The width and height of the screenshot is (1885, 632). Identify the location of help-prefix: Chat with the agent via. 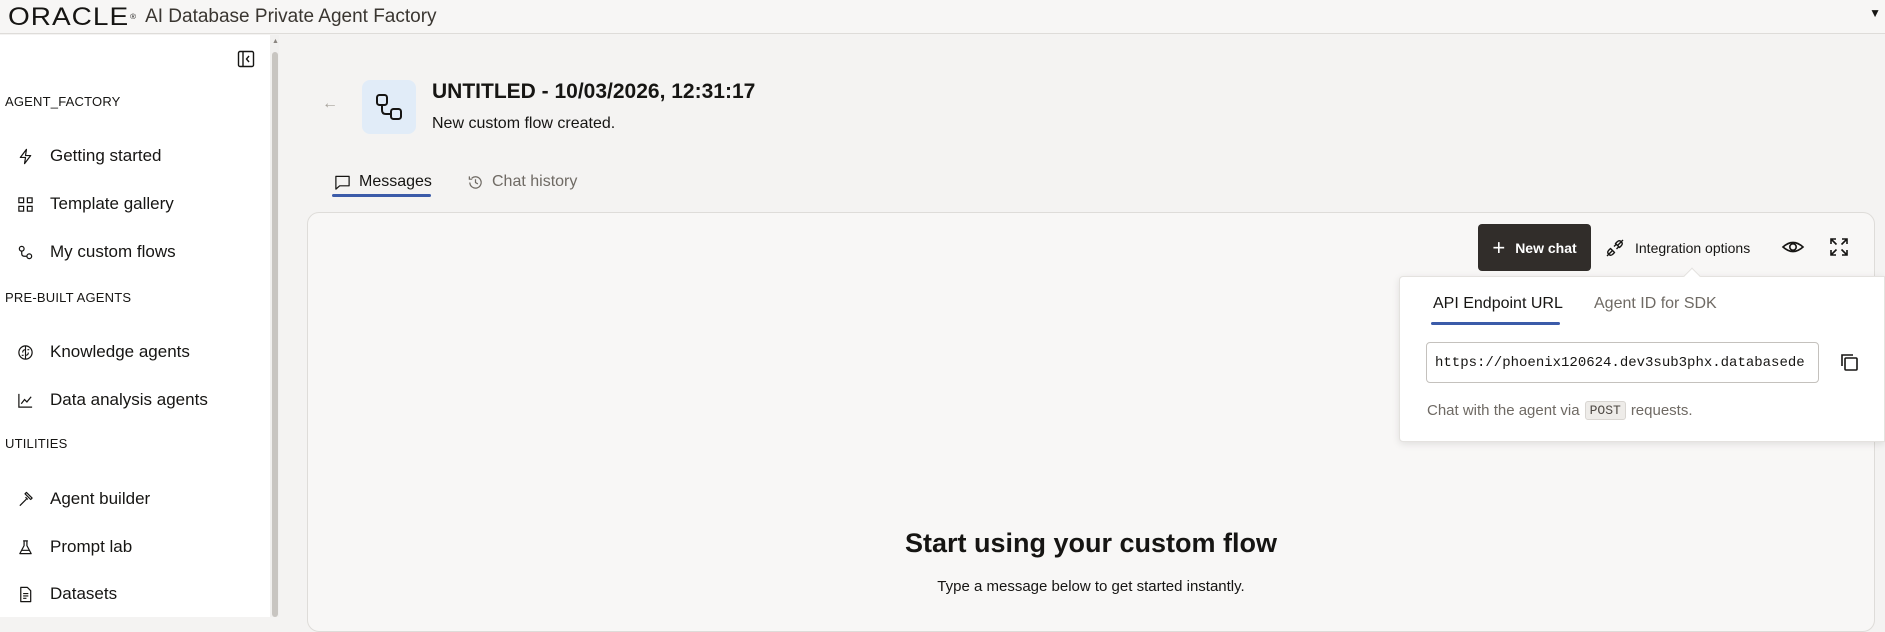
(1503, 410).